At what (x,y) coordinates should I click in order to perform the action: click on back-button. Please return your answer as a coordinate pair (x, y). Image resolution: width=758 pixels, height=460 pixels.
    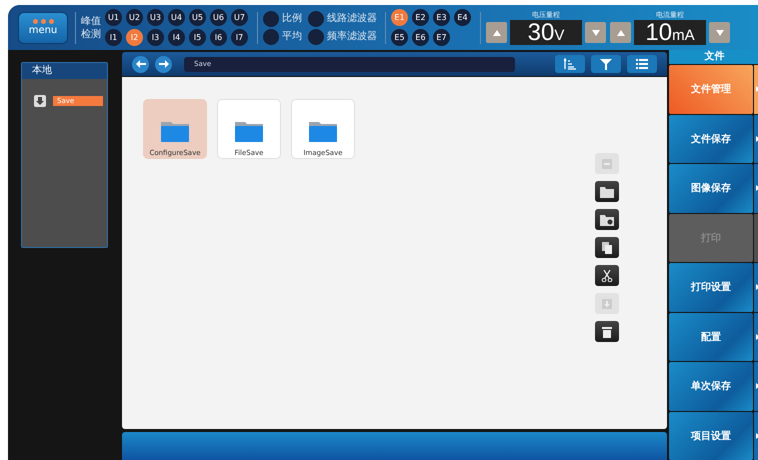
    Looking at the image, I should click on (140, 64).